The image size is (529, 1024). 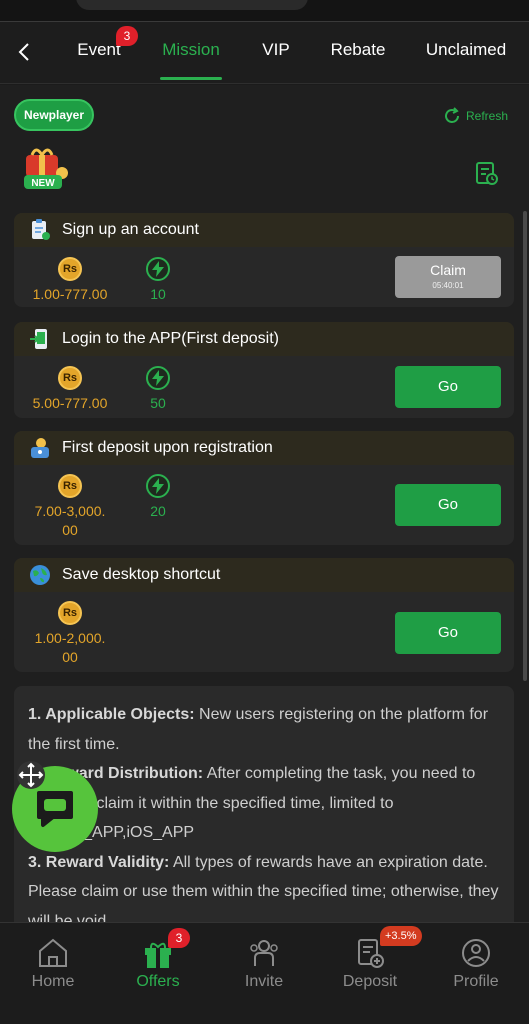 I want to click on home-icon, so click(x=53, y=952).